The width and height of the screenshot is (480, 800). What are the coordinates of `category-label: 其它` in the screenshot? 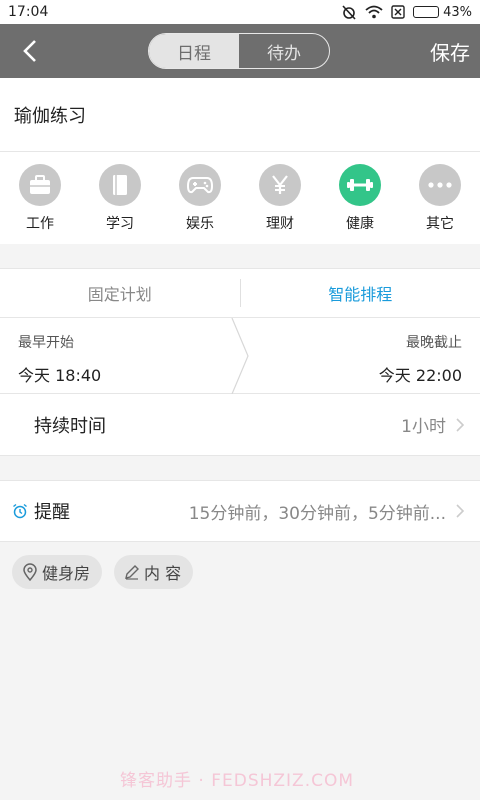 It's located at (440, 224).